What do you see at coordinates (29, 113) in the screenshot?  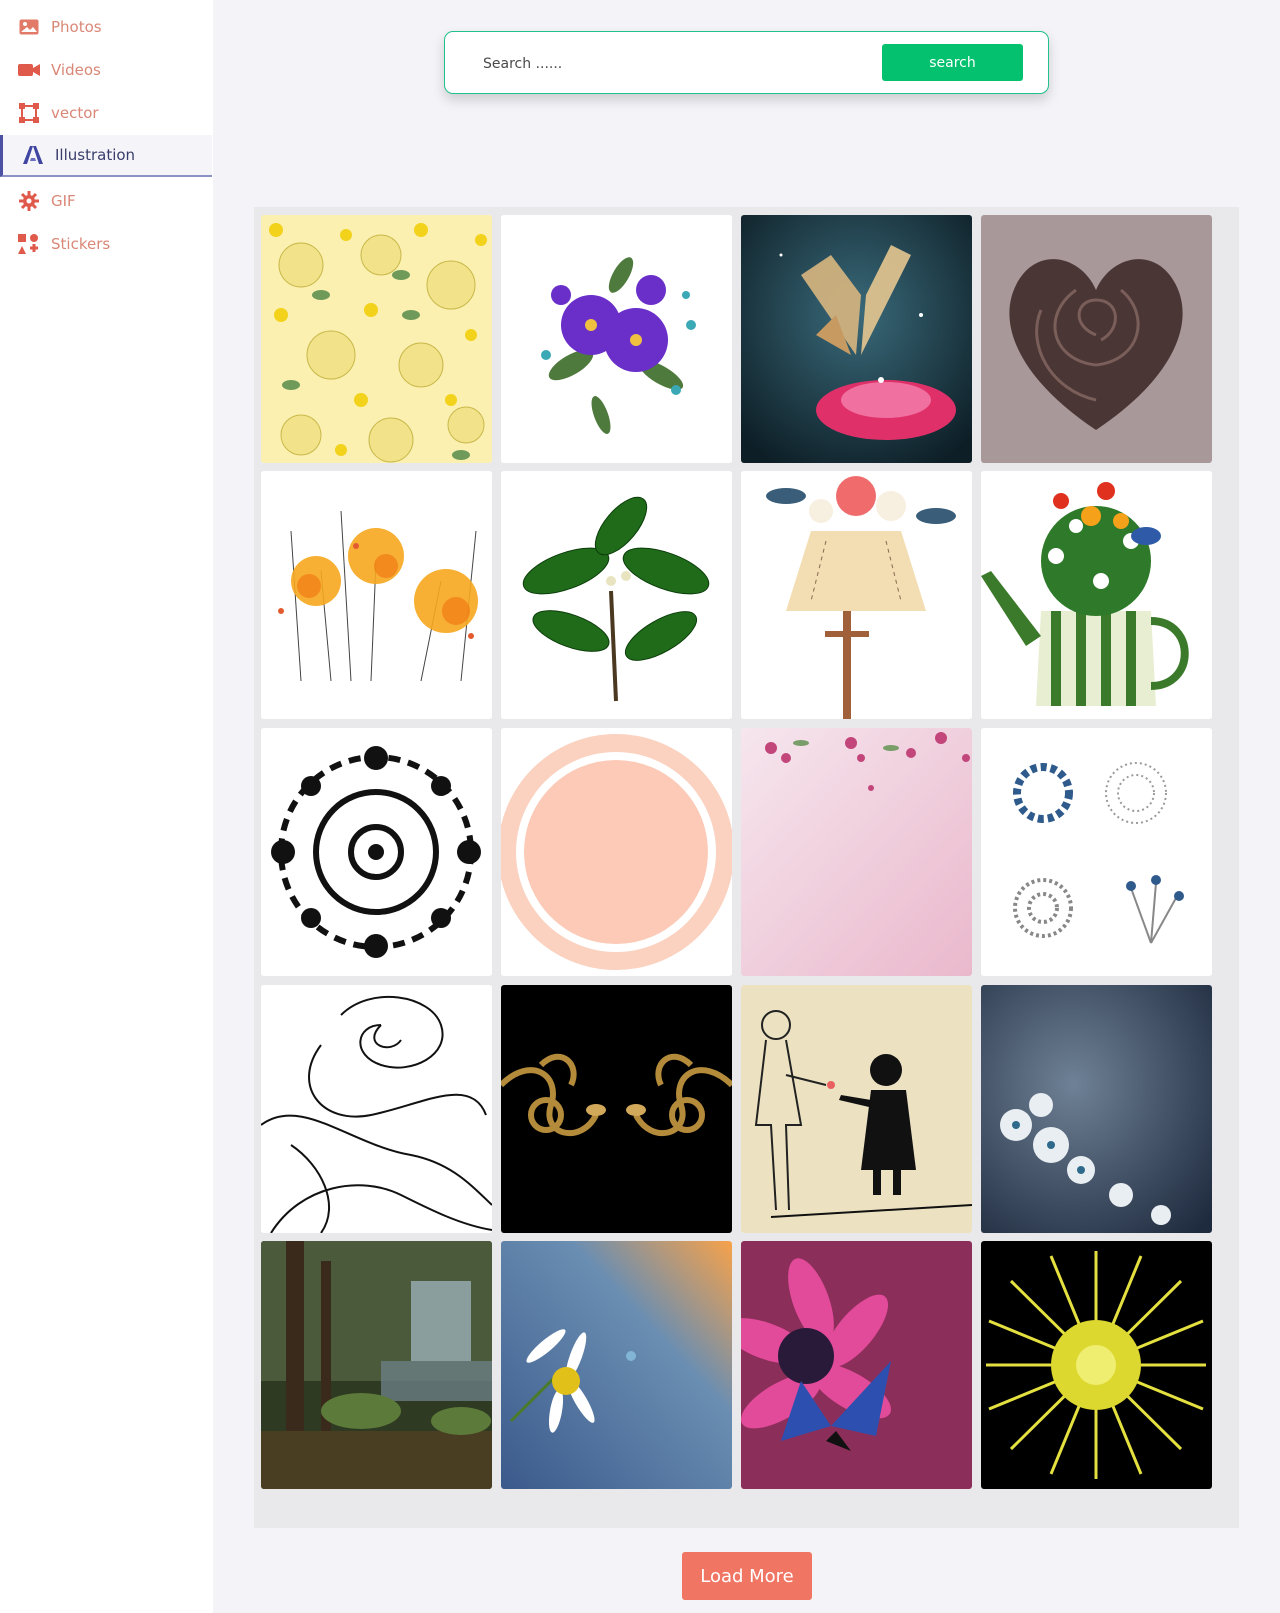 I see `vector-path-icon` at bounding box center [29, 113].